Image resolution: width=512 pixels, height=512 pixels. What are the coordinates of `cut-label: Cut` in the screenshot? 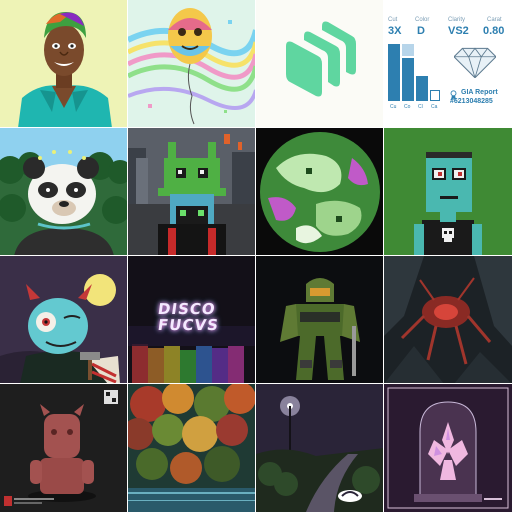 It's located at (393, 20).